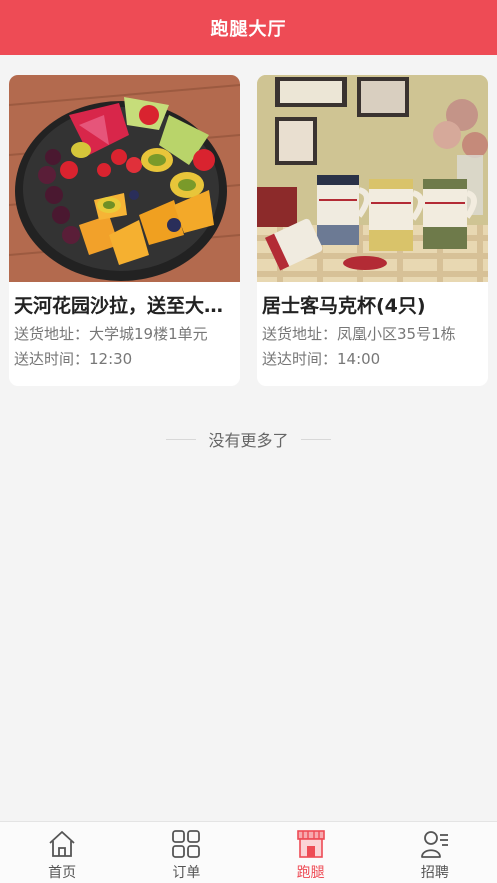 The width and height of the screenshot is (497, 883). I want to click on top-bar: 跑腿大厅, so click(248, 27).